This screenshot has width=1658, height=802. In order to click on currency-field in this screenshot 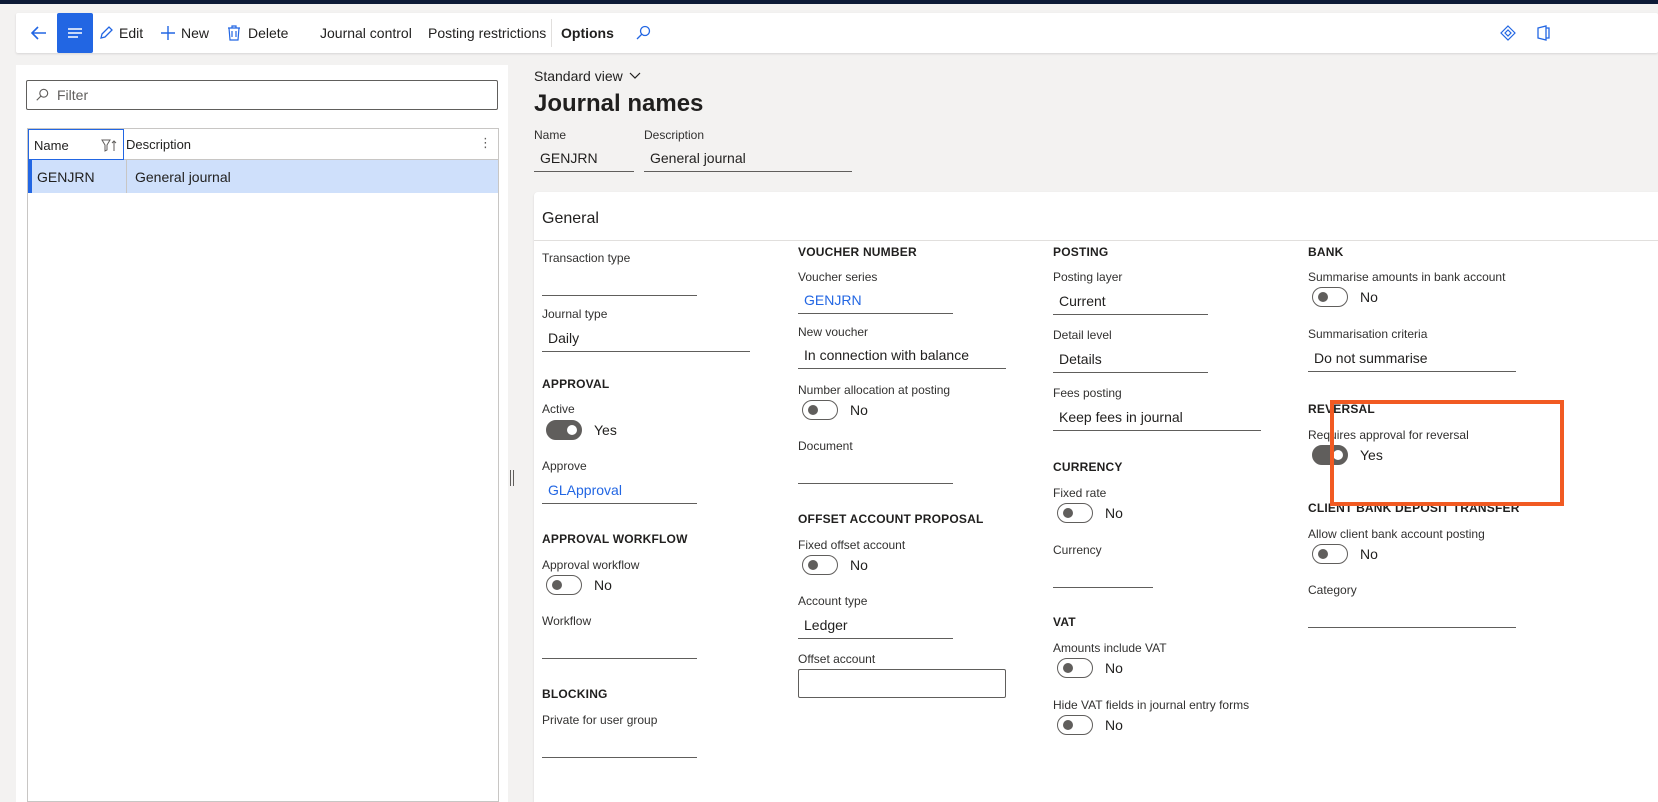, I will do `click(1103, 575)`.